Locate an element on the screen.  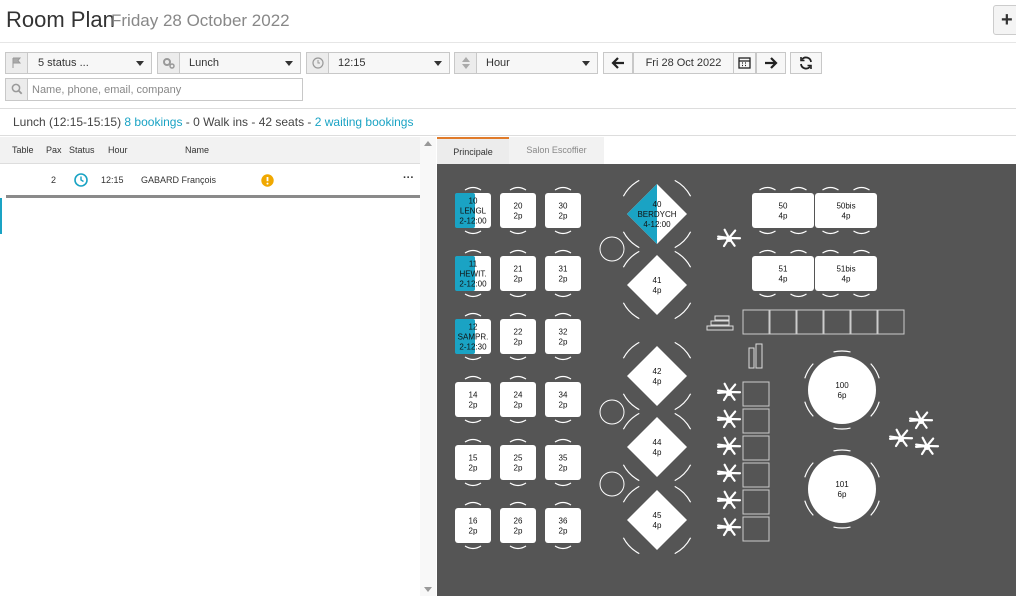
table-12: 12SAMPR.2-12:30 is located at coordinates (473, 336).